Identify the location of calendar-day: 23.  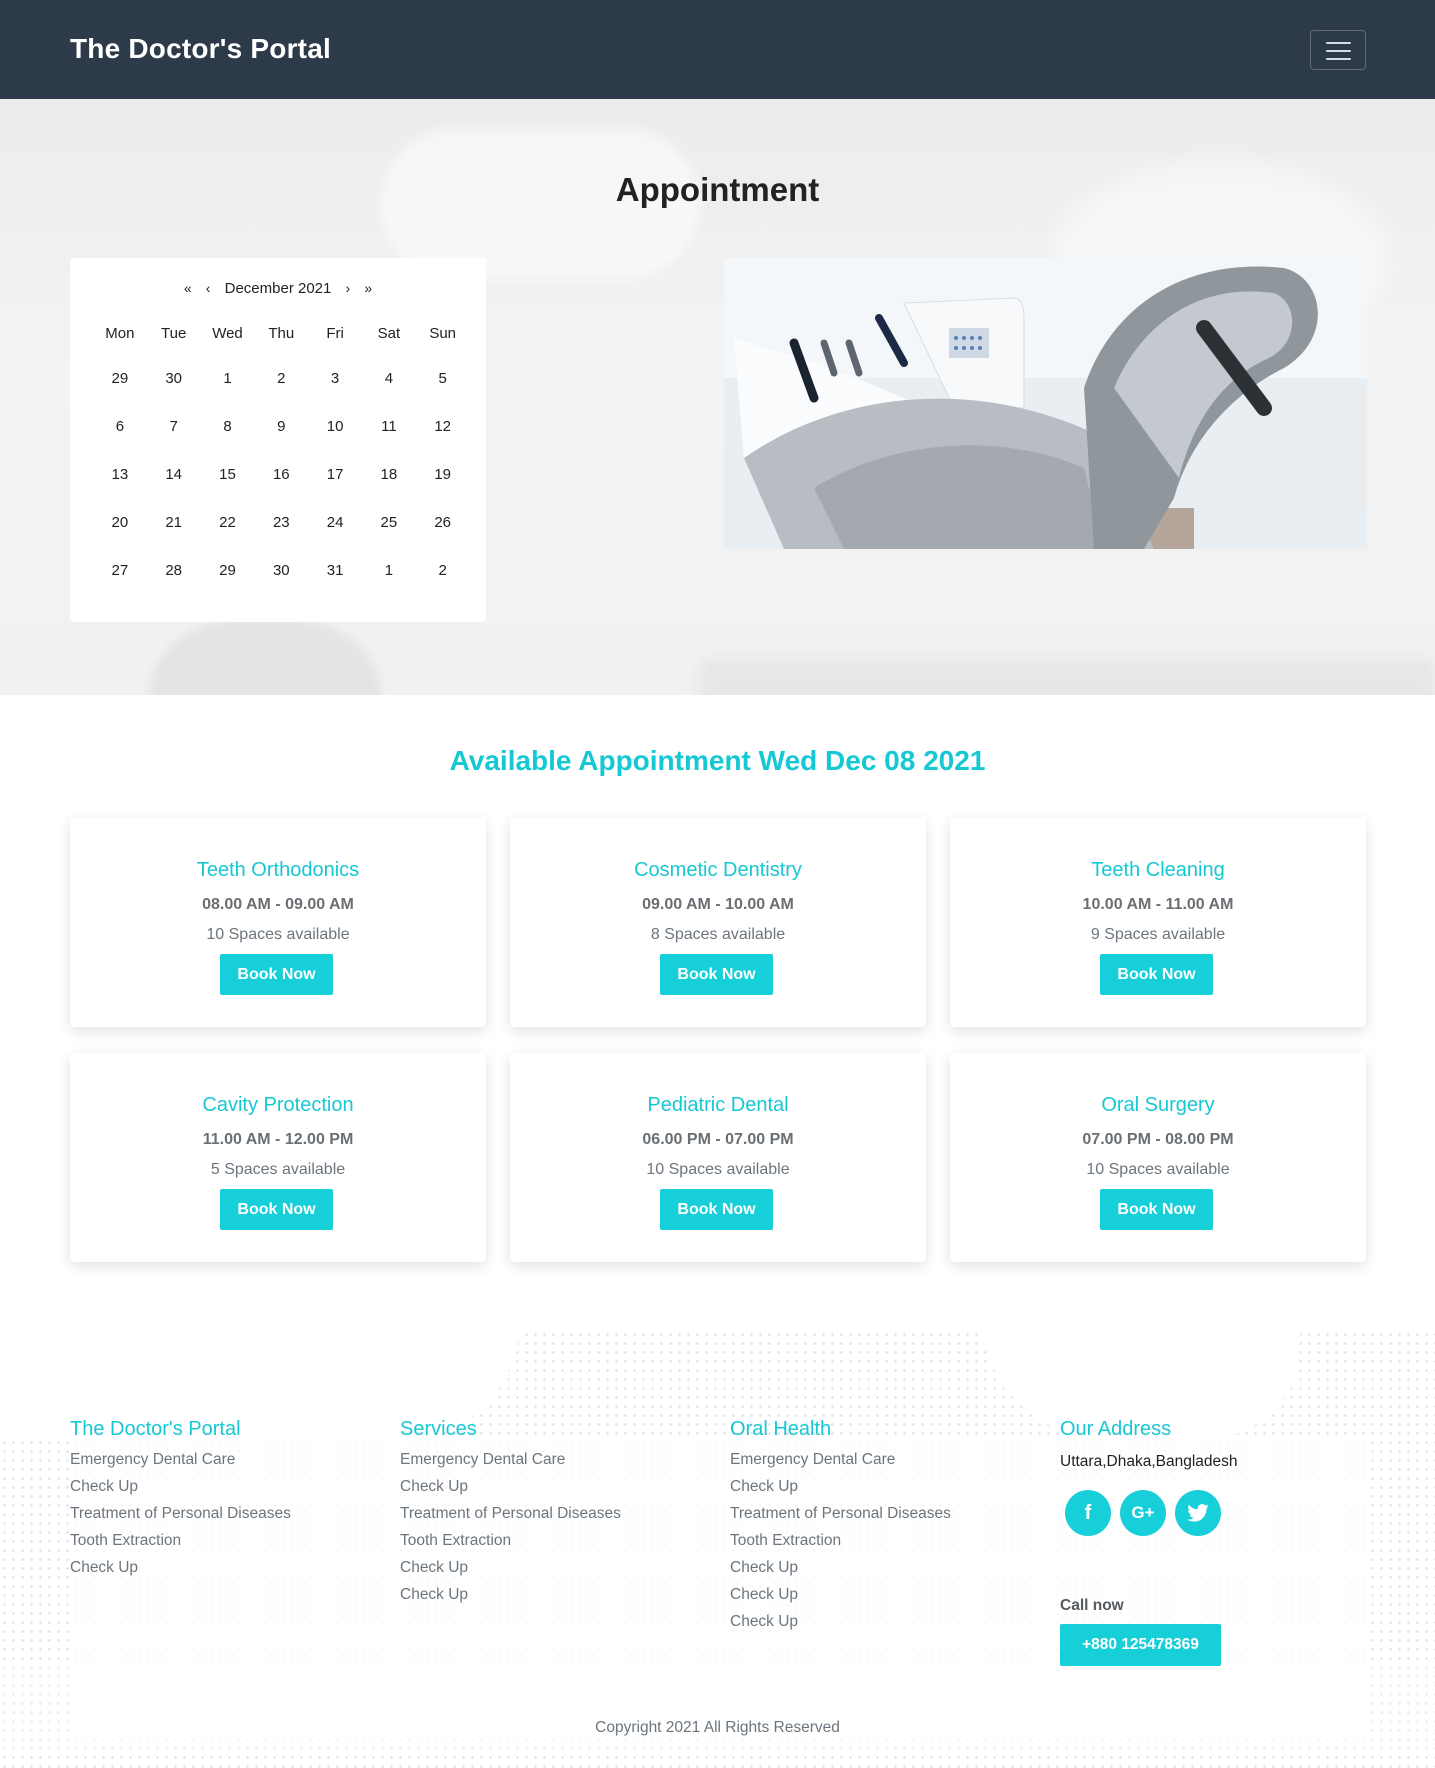
(281, 535).